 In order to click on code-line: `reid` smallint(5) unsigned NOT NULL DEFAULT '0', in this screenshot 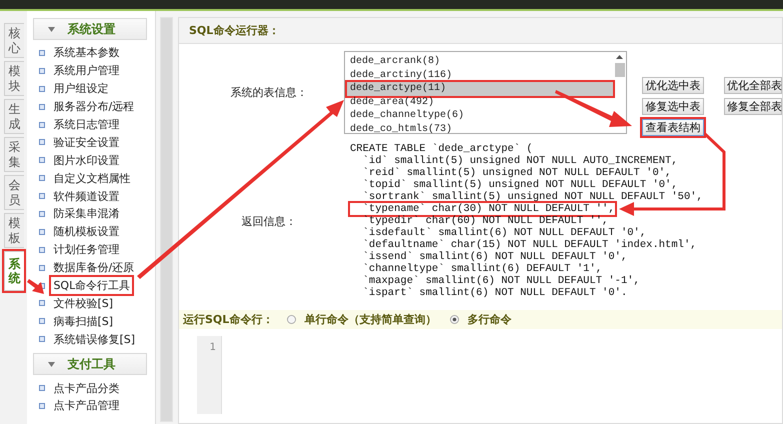, I will do `click(517, 173)`.